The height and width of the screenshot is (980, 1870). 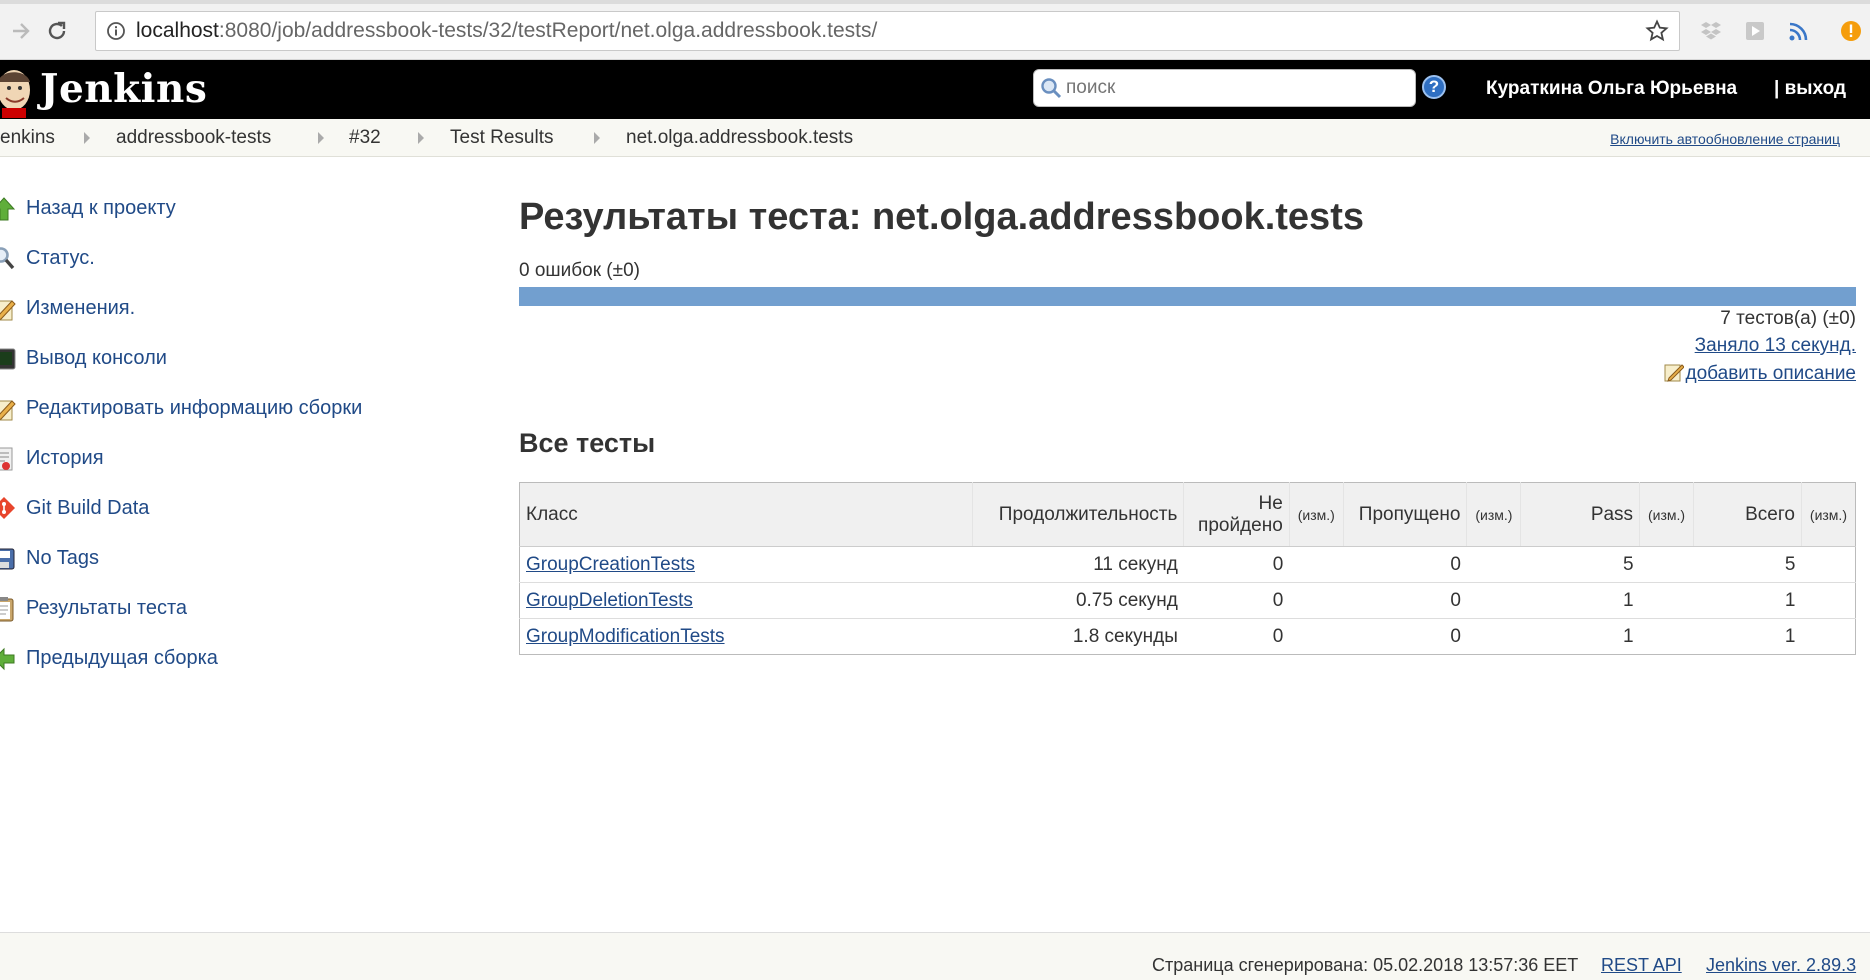 I want to click on total-cell: 5, so click(x=1747, y=564).